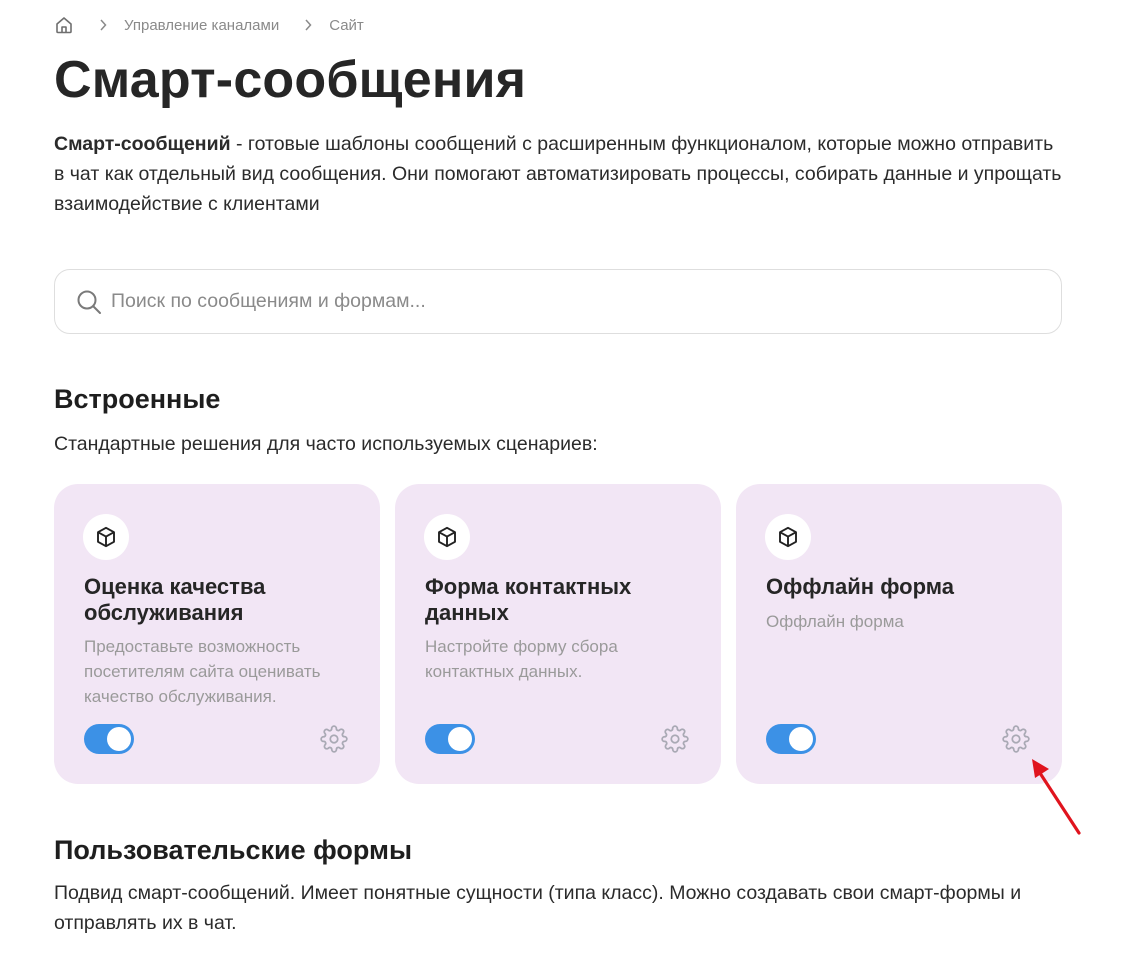 The width and height of the screenshot is (1132, 953). I want to click on card-title: Оценка качества обслуживания, so click(175, 599).